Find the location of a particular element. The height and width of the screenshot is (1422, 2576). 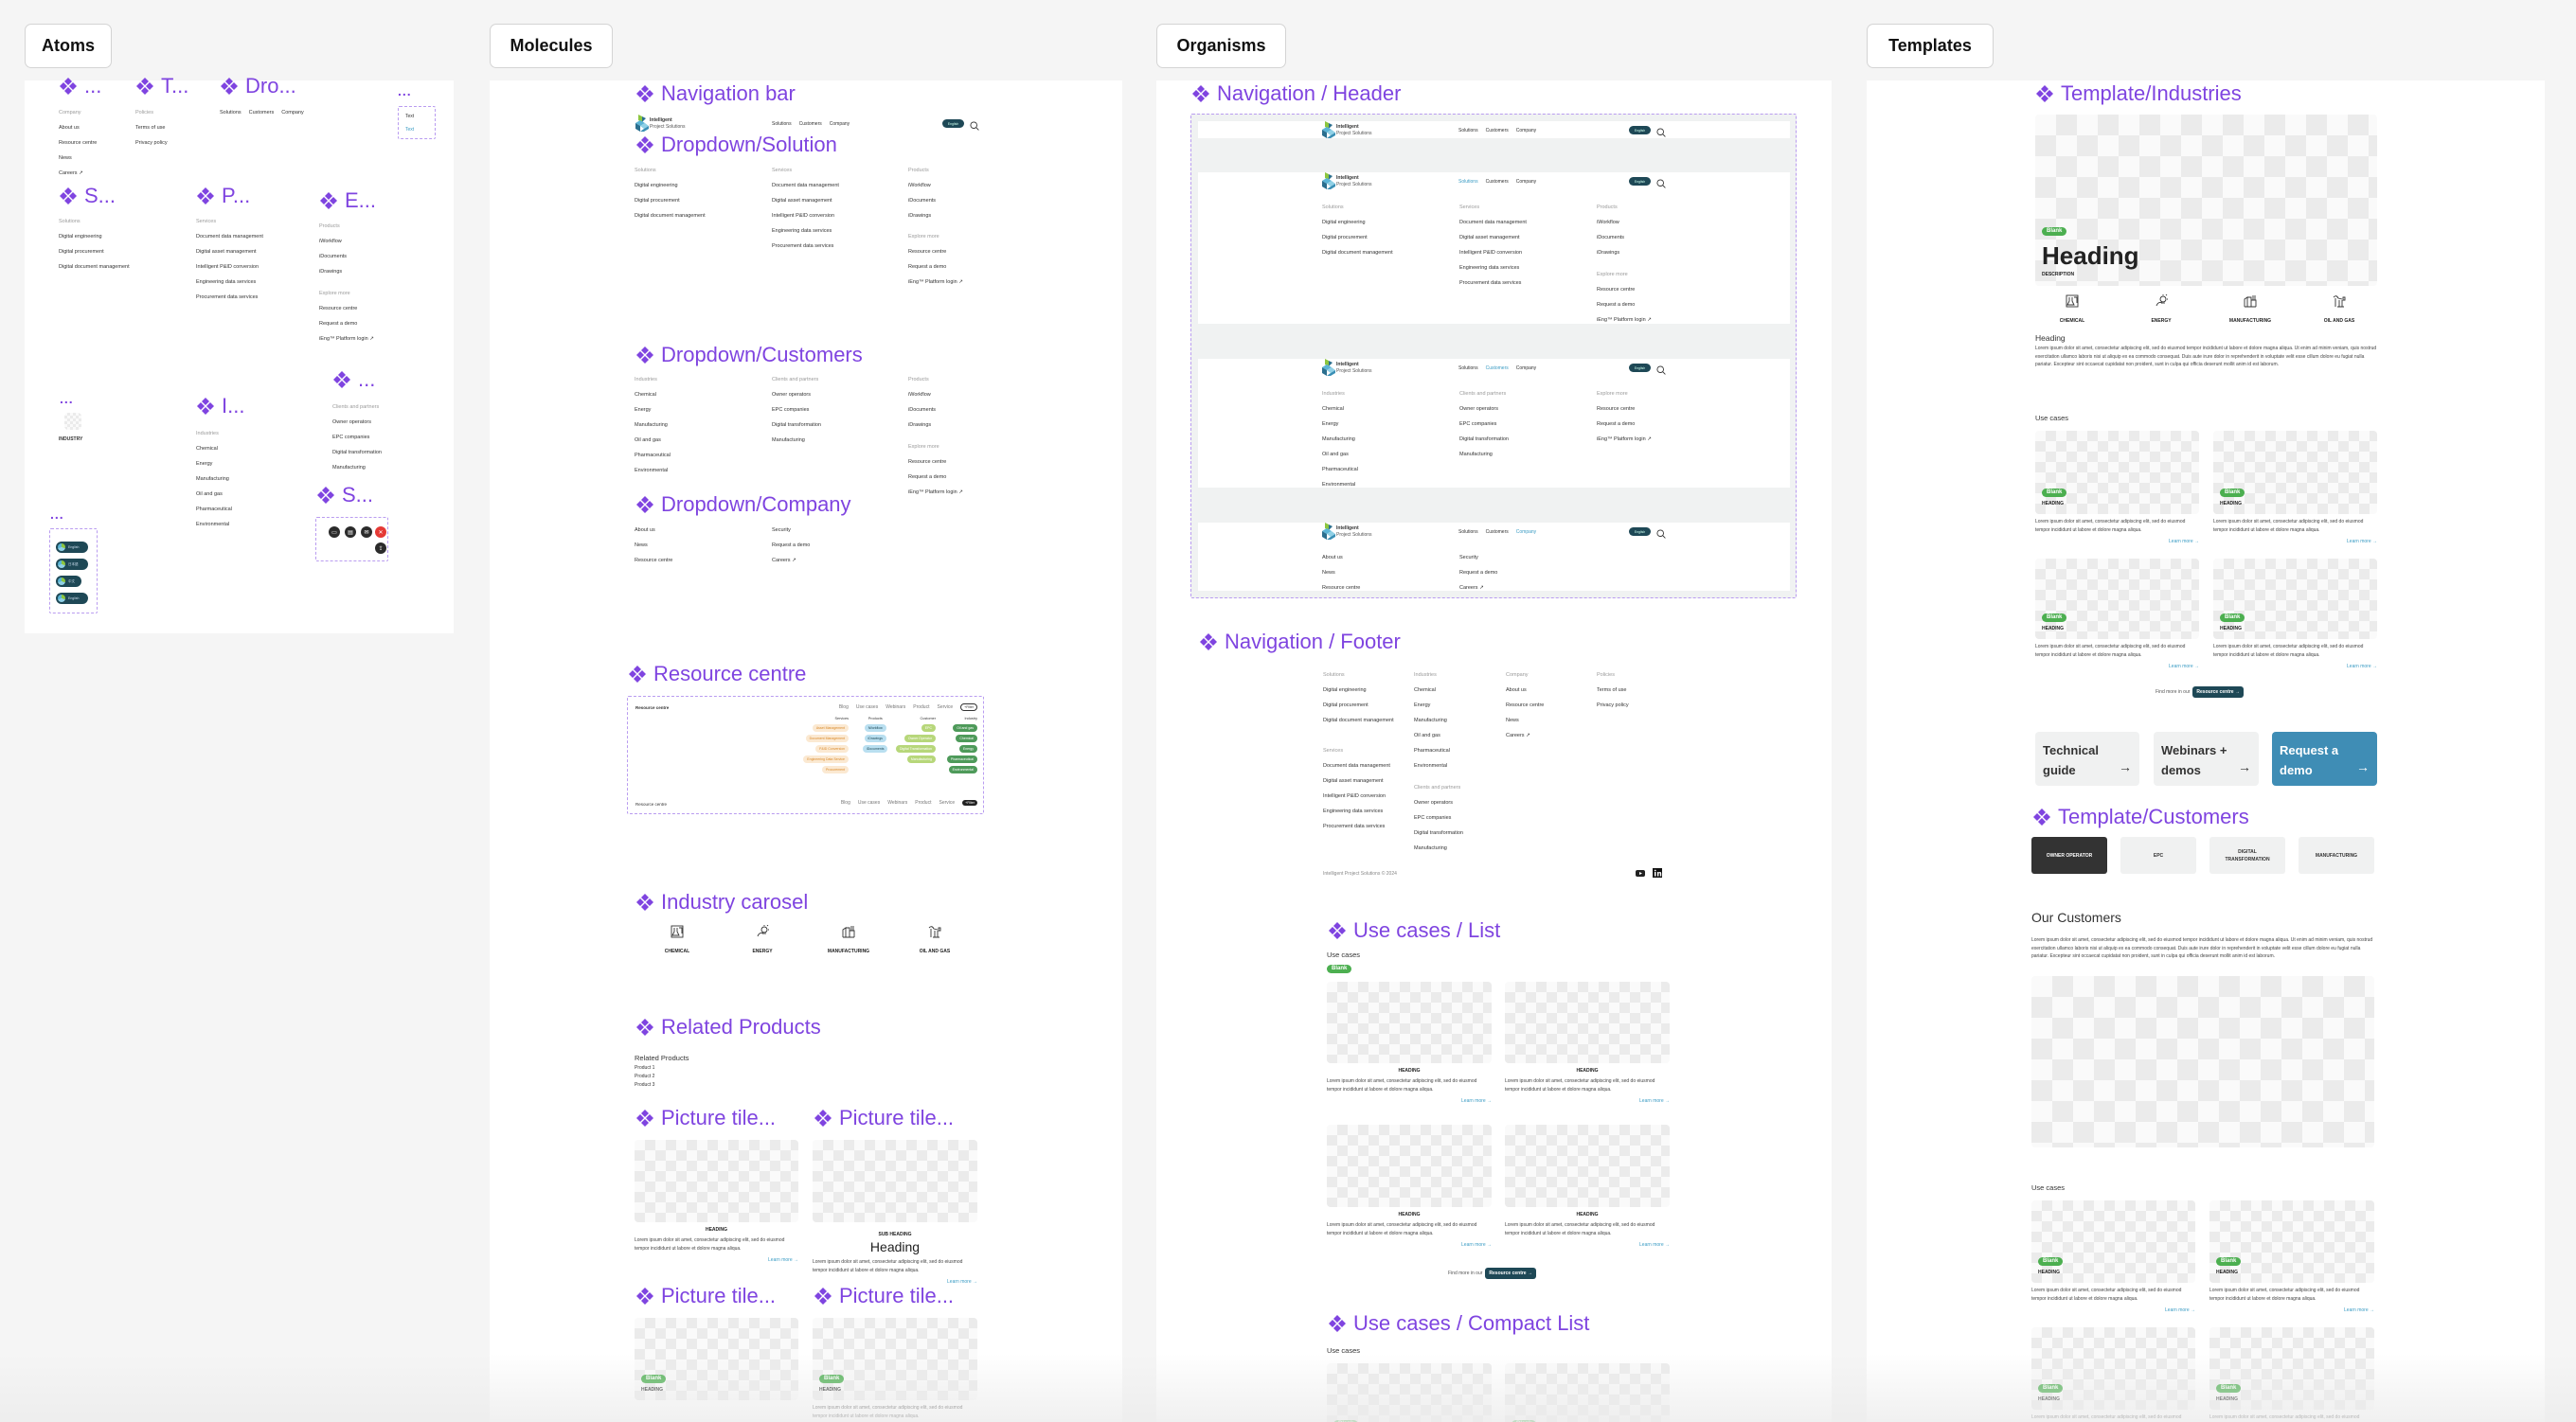

filter-chip: Oil and gas is located at coordinates (965, 728).